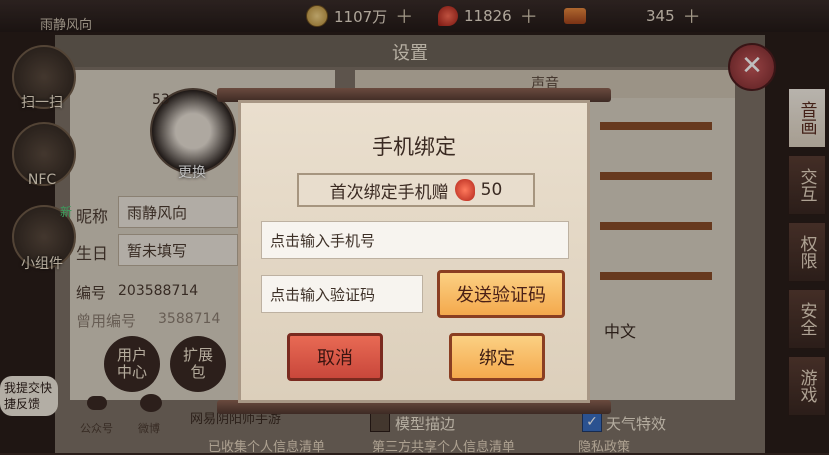 Image resolution: width=829 pixels, height=455 pixels. Describe the element at coordinates (415, 240) in the screenshot. I see `phone-number-input: 点击输入手机号` at that location.